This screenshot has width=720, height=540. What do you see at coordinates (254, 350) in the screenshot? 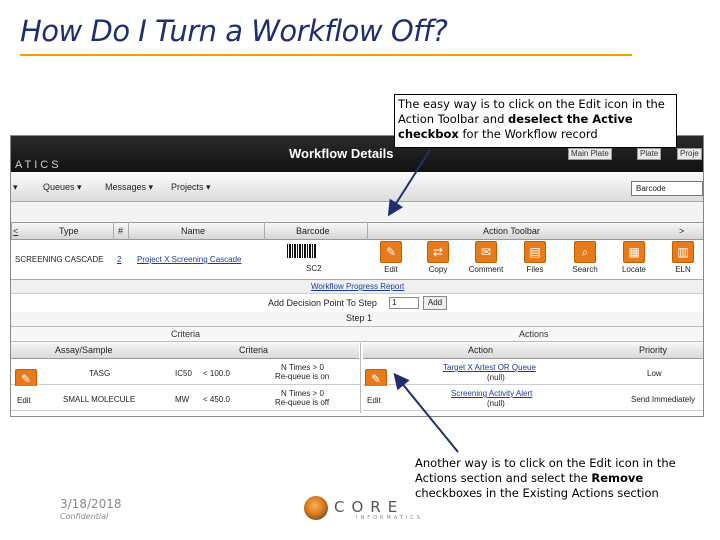
I see `col-criteria: Criteria` at bounding box center [254, 350].